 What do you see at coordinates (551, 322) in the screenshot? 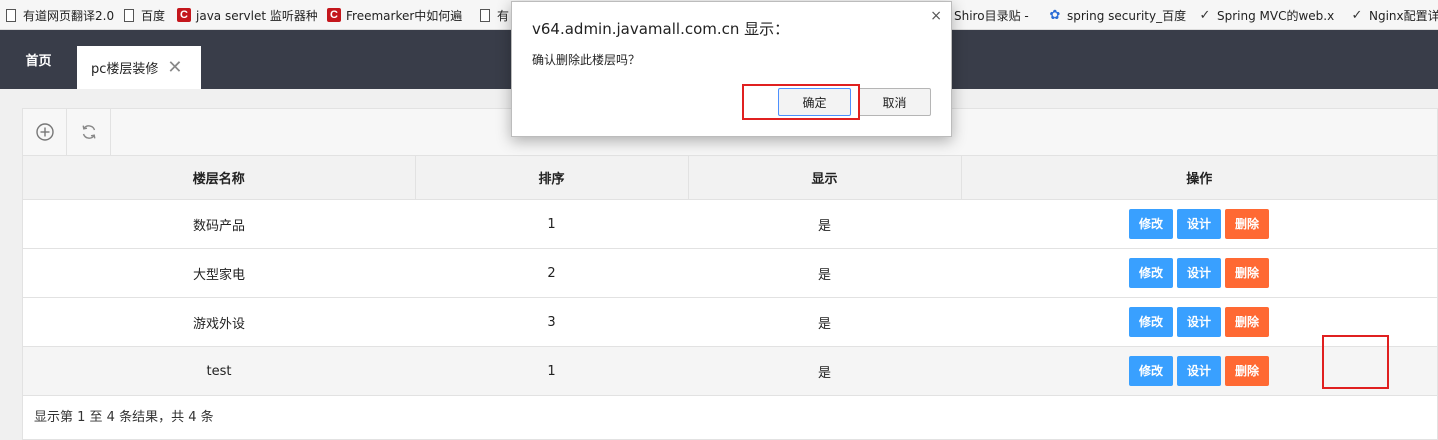
I see `cell-sort: 3` at bounding box center [551, 322].